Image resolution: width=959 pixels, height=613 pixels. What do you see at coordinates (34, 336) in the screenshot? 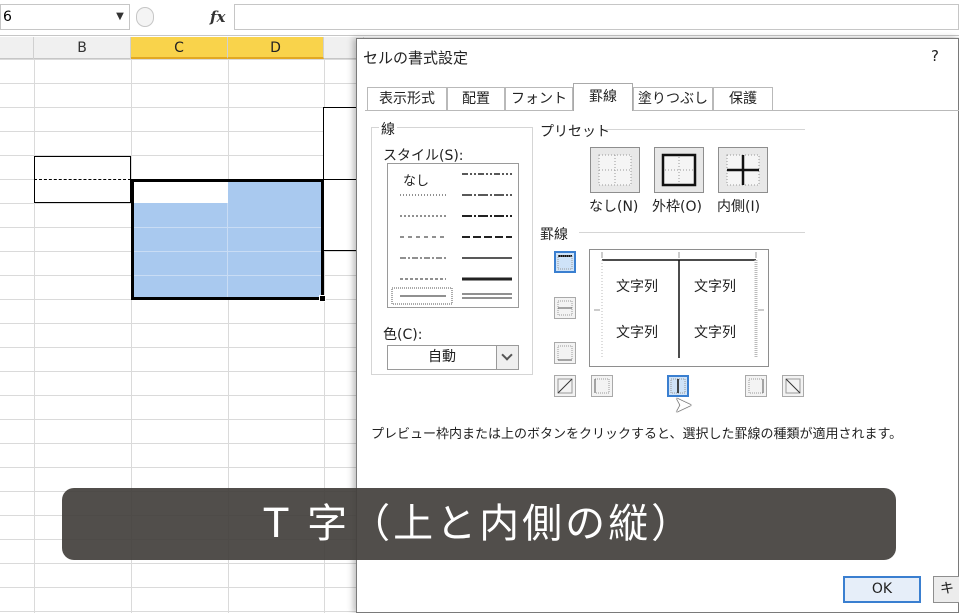
I see `gridline-column` at bounding box center [34, 336].